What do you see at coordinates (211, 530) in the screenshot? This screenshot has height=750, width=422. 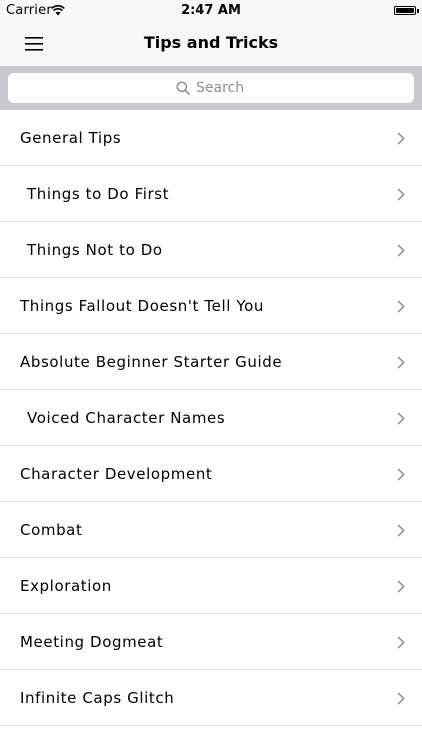 I see `list-item: Combat` at bounding box center [211, 530].